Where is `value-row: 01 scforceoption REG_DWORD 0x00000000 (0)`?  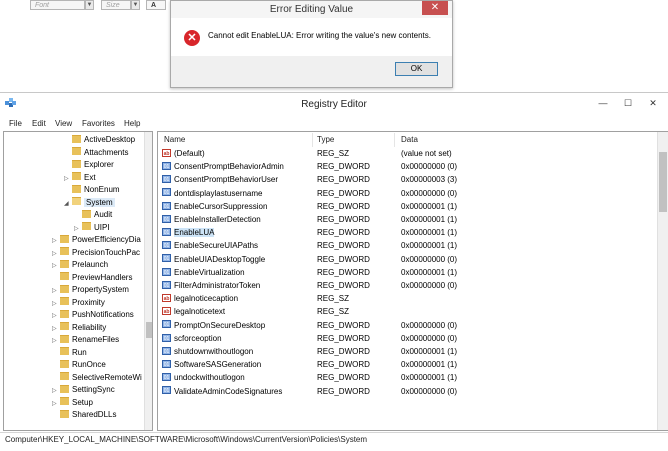
value-row: 01 scforceoption REG_DWORD 0x00000000 (0) is located at coordinates (408, 338).